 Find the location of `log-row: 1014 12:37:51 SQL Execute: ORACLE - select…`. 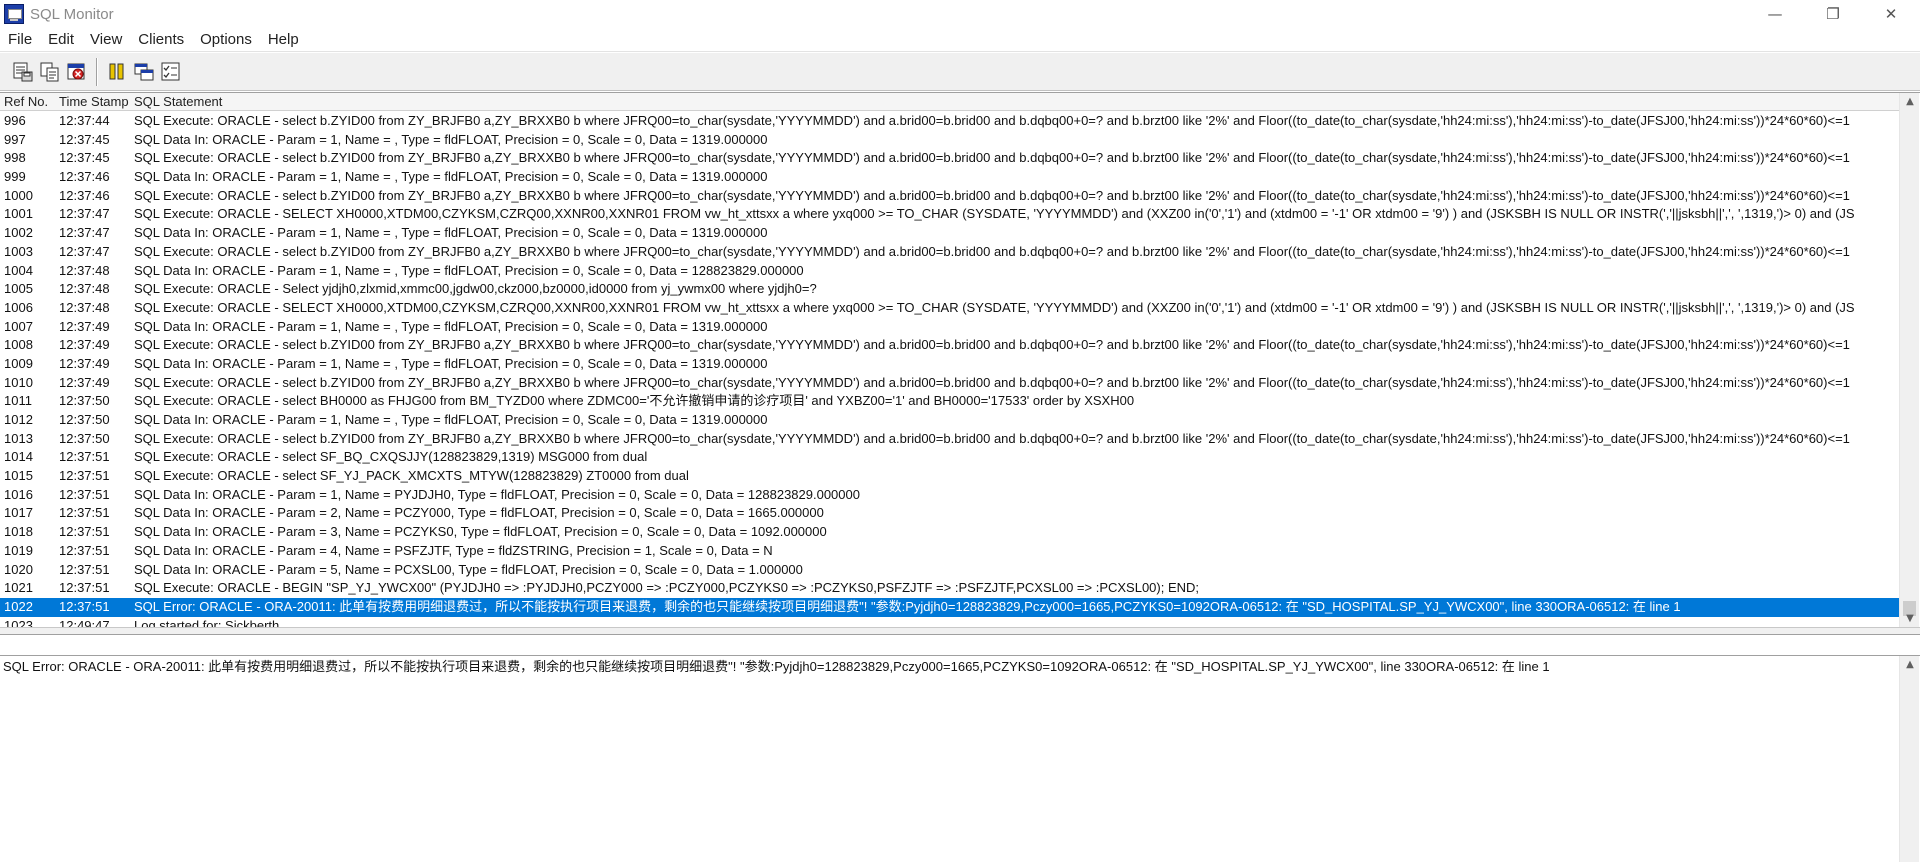

log-row: 1014 12:37:51 SQL Execute: ORACLE - select… is located at coordinates (950, 457).